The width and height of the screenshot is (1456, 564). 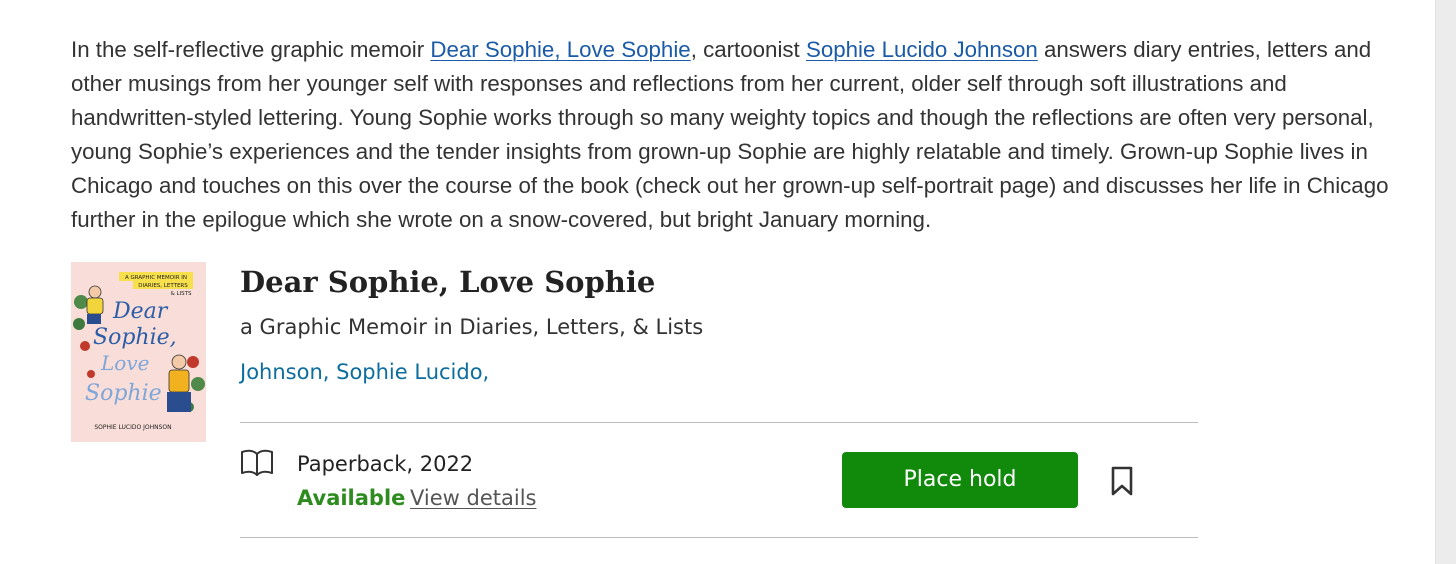 What do you see at coordinates (385, 464) in the screenshot?
I see `format-label: Paperback, 2022` at bounding box center [385, 464].